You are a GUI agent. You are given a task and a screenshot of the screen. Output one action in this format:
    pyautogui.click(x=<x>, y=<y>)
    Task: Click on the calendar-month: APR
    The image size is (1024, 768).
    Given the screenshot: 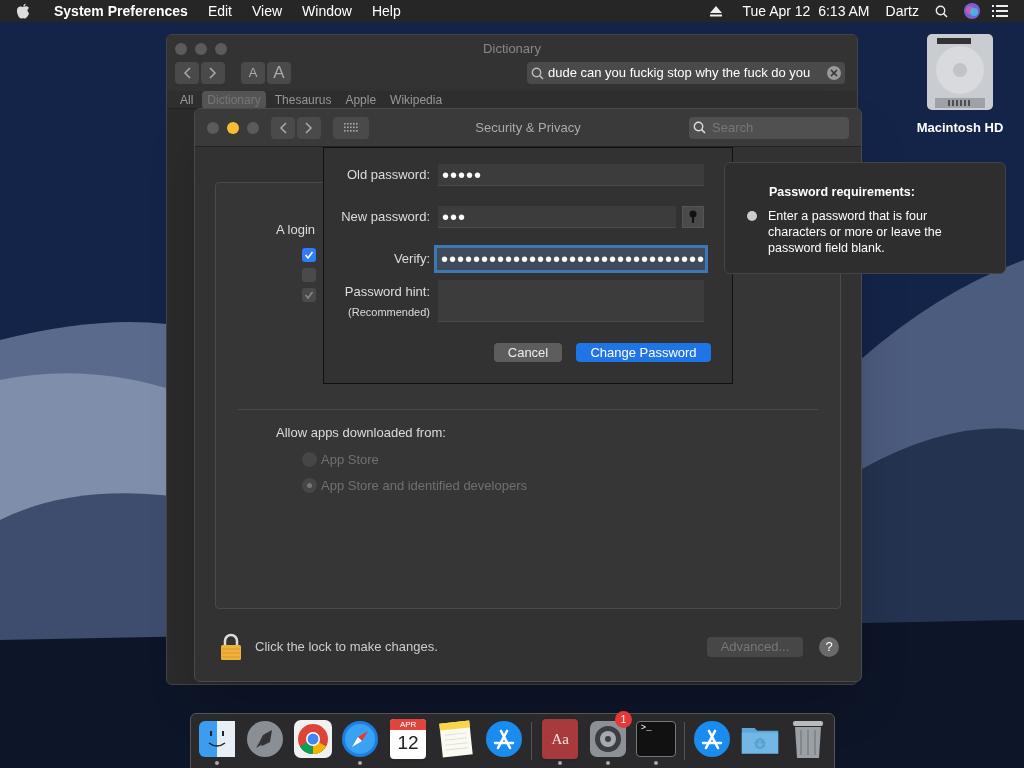 What is the action you would take?
    pyautogui.click(x=408, y=724)
    